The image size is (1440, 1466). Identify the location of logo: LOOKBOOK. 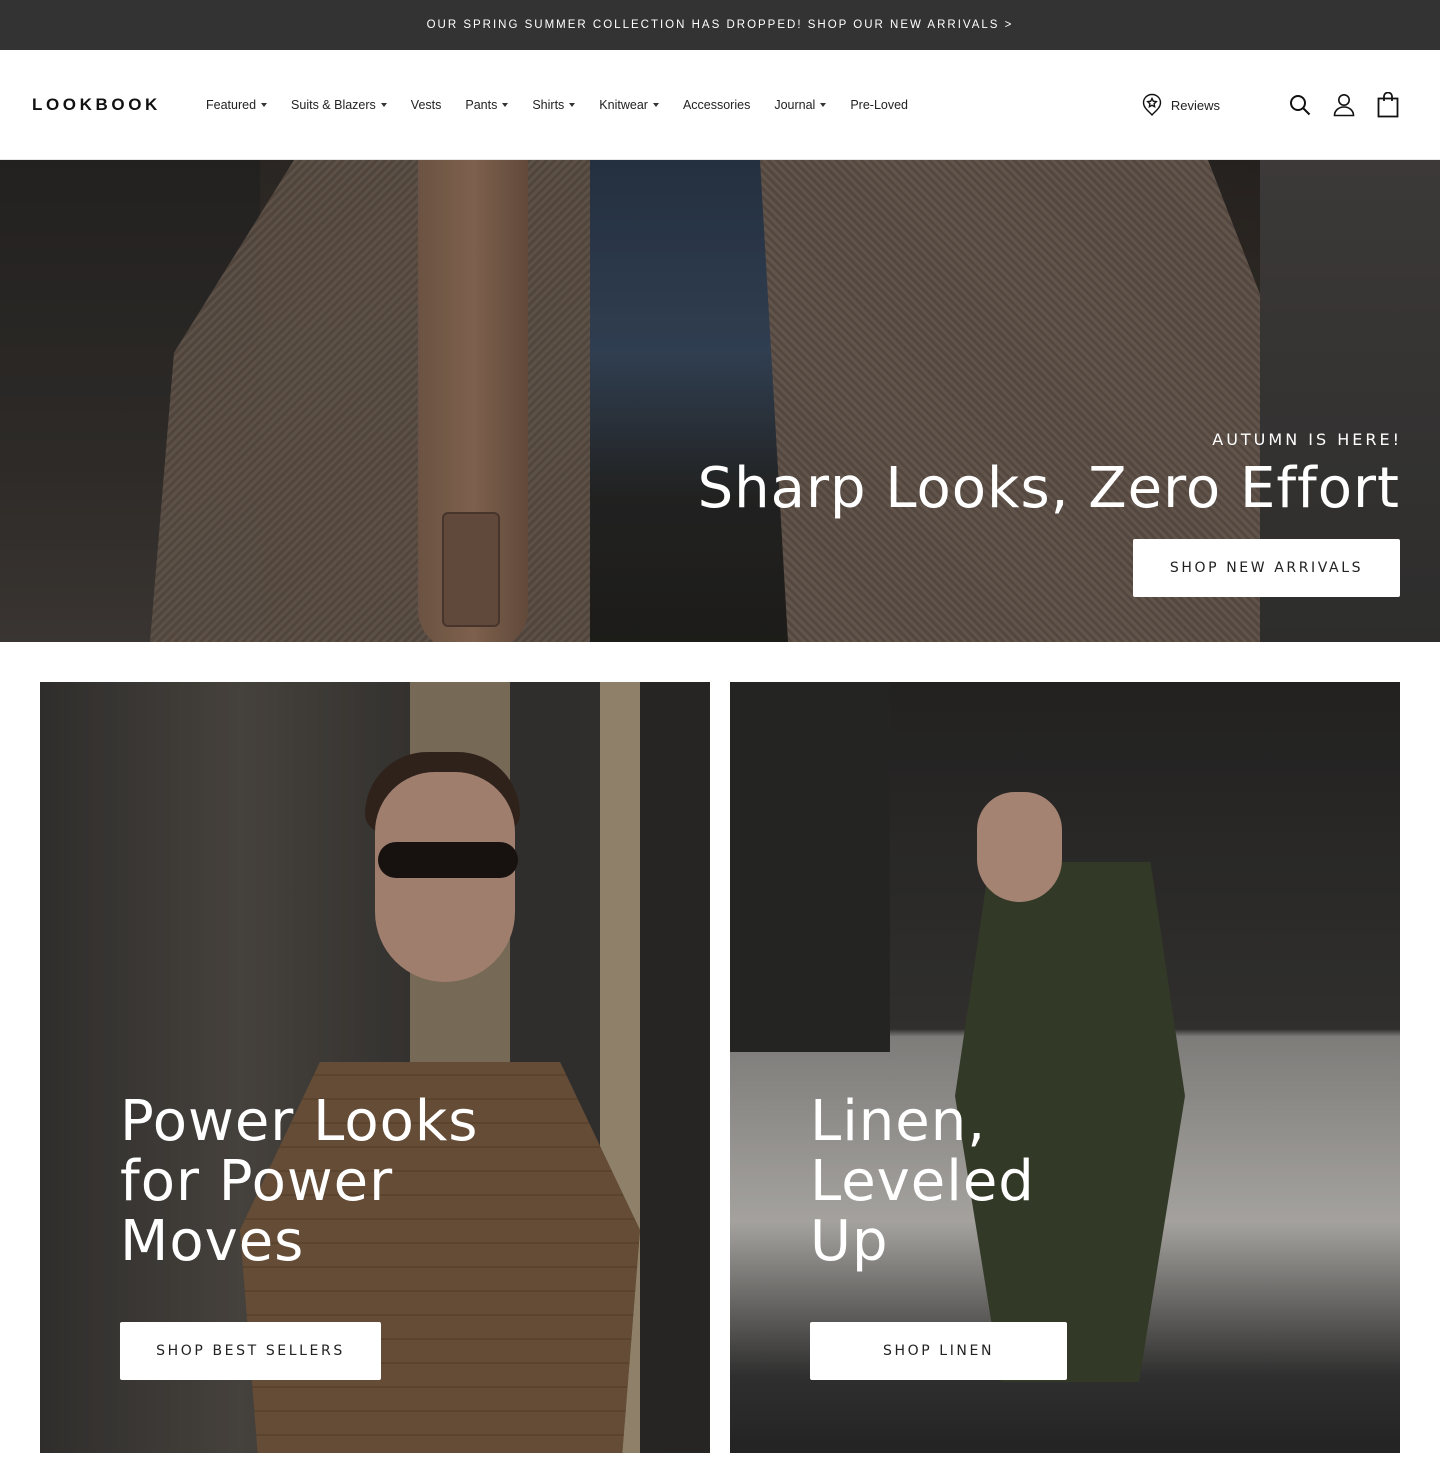
(119, 105).